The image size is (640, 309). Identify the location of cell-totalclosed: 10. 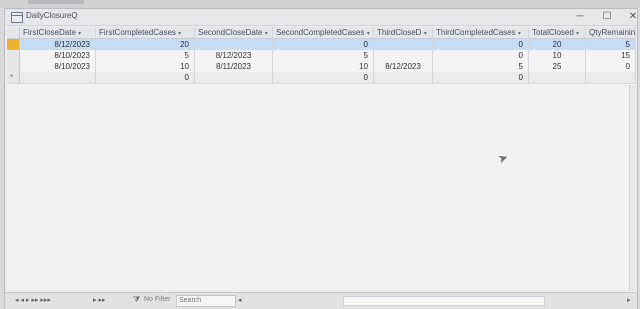
(557, 55).